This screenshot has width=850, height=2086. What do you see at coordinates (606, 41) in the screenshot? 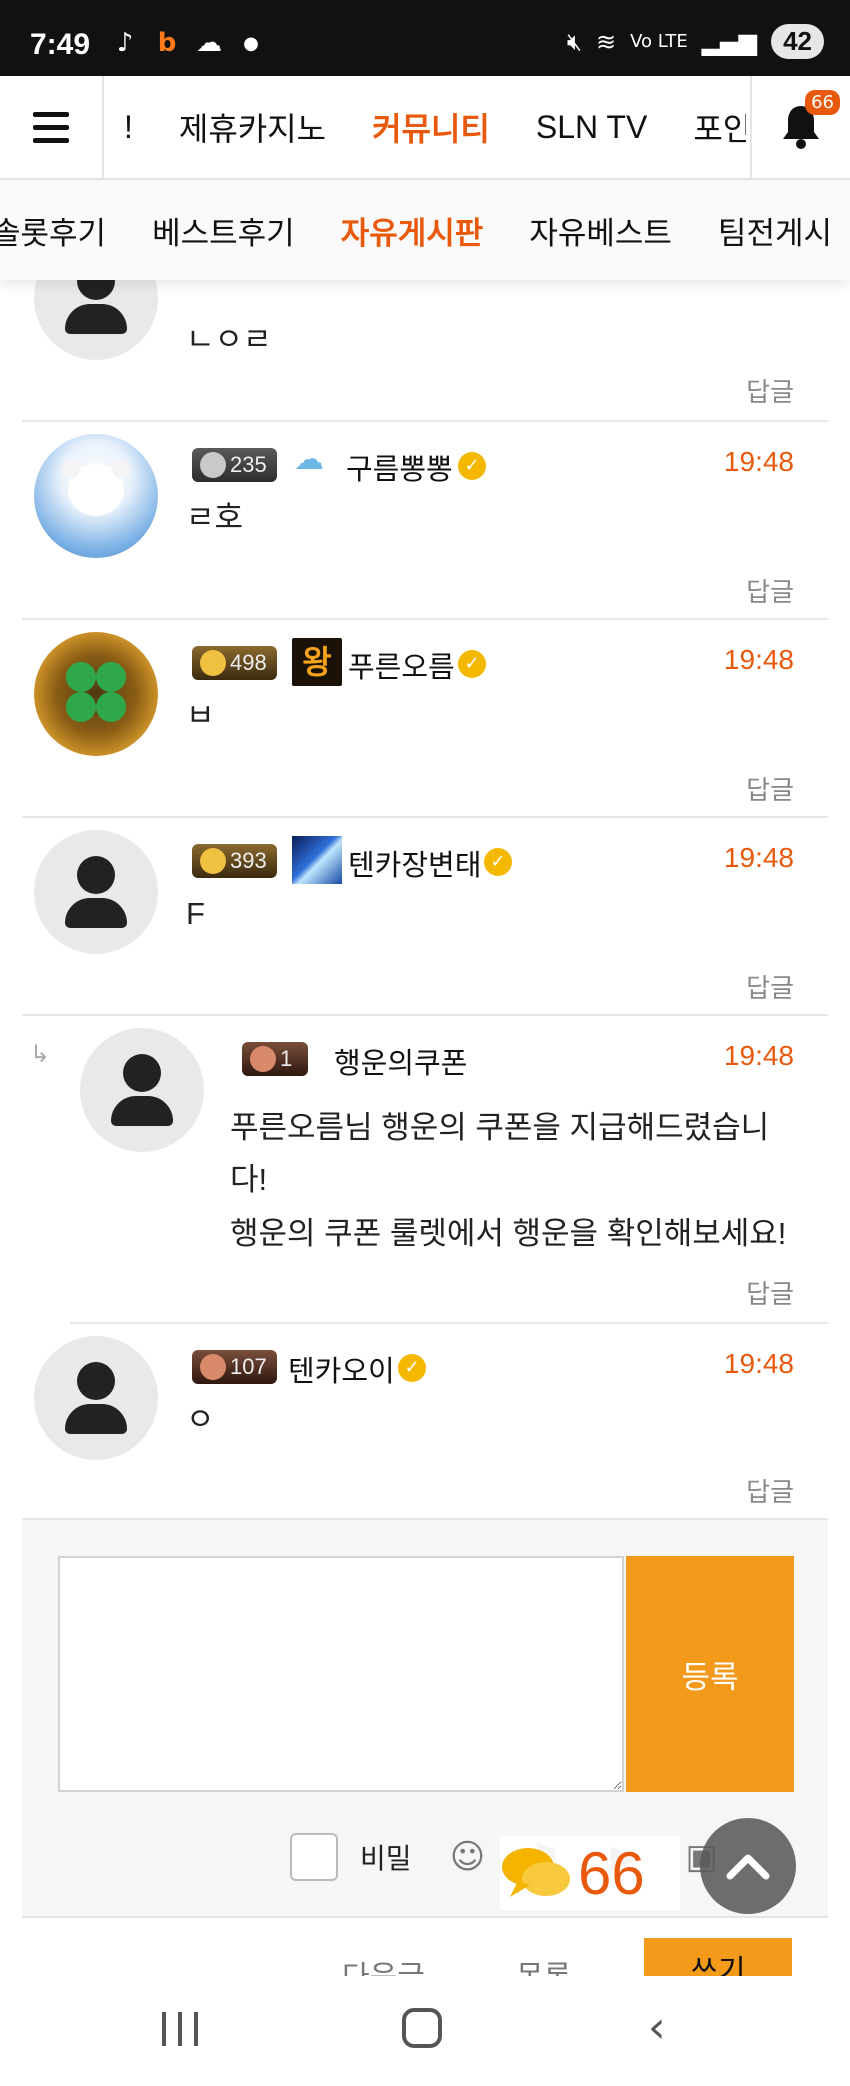
I see `wifi-icon: ≋` at bounding box center [606, 41].